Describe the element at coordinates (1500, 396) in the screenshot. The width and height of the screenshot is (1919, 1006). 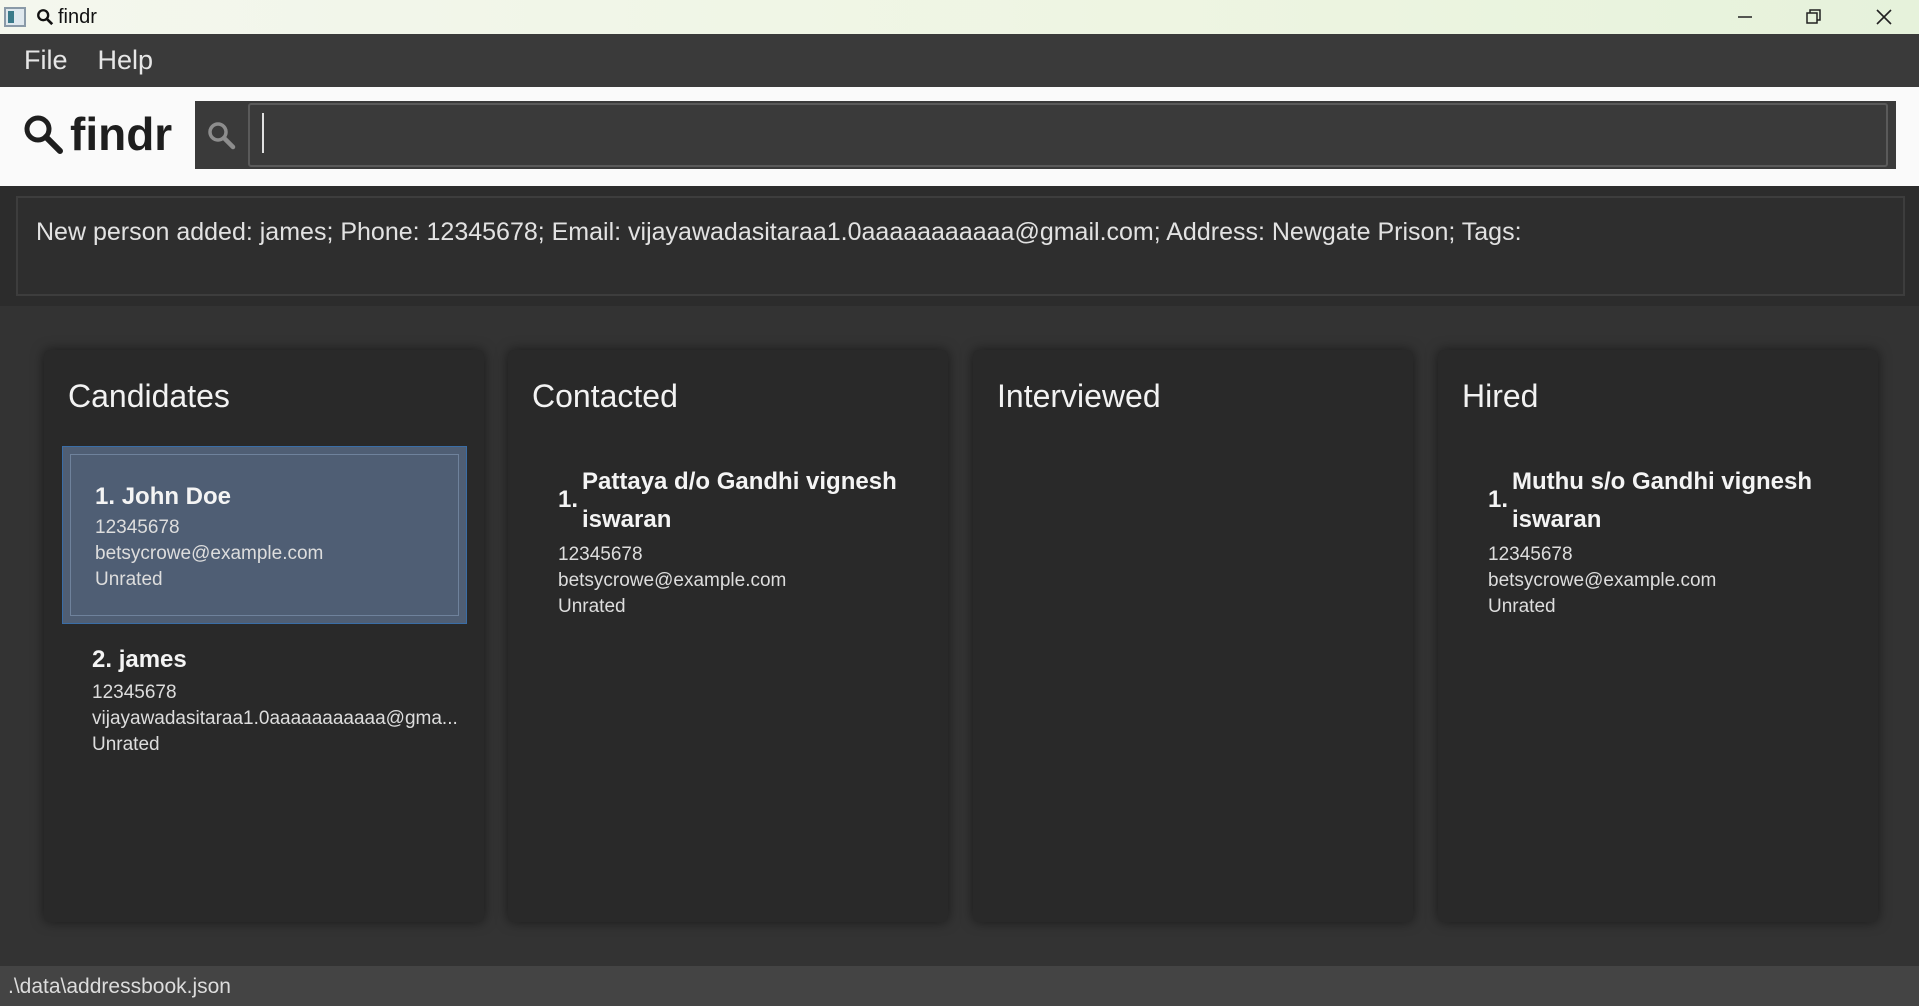
I see `column-title: Hired` at that location.